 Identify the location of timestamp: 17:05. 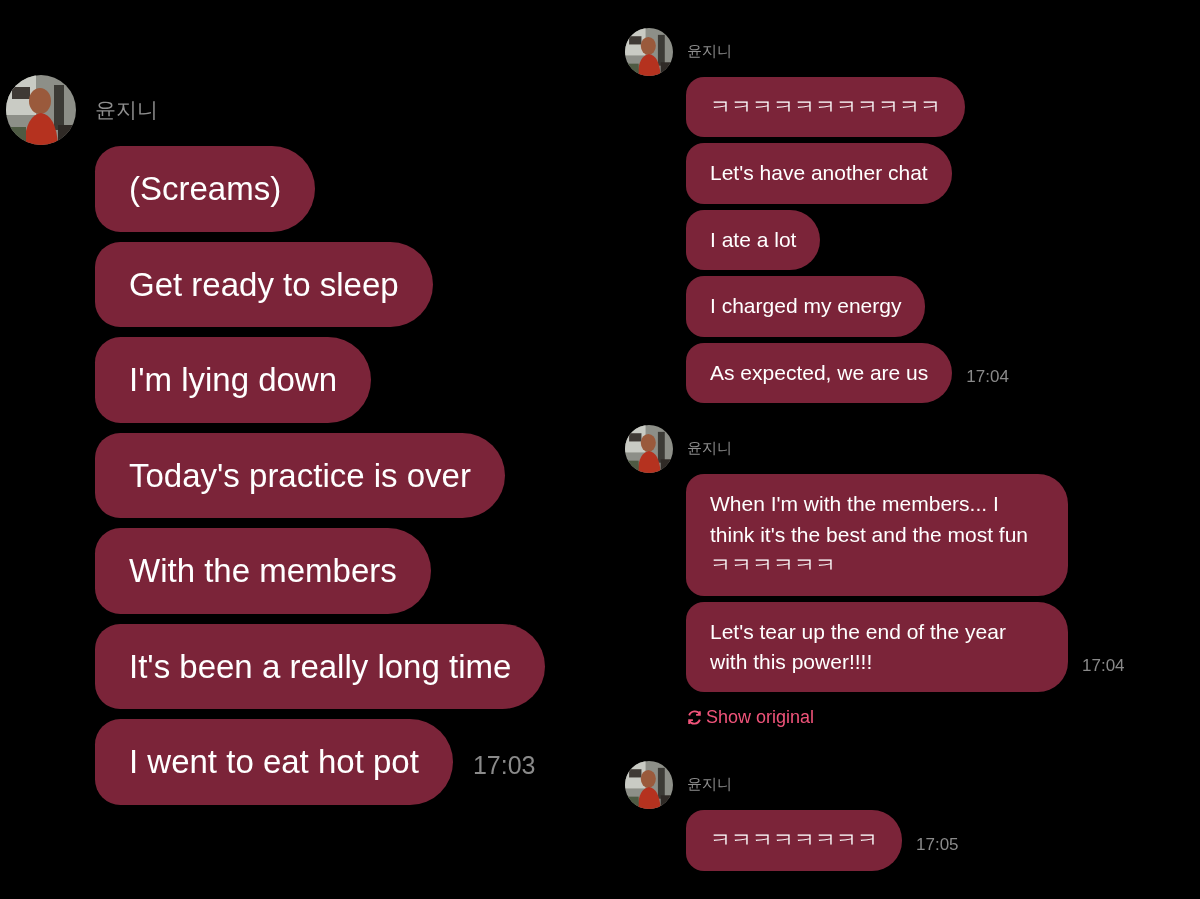
(937, 844).